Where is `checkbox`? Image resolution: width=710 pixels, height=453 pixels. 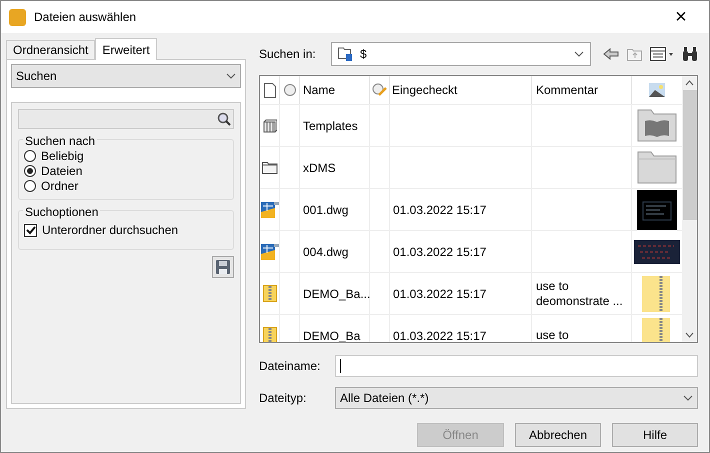
checkbox is located at coordinates (30, 230).